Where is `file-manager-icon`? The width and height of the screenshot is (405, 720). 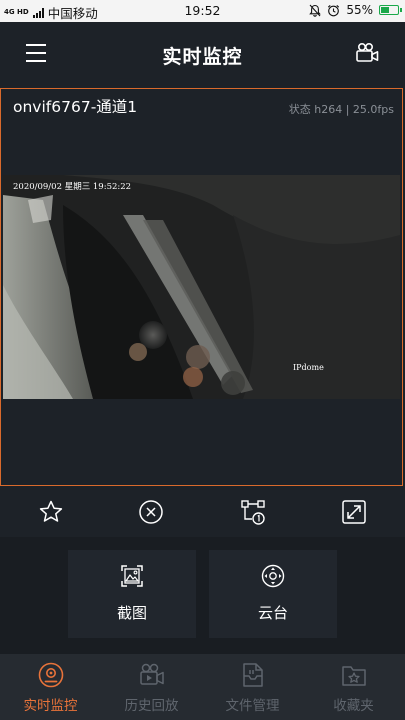
file-manager-icon is located at coordinates (253, 675).